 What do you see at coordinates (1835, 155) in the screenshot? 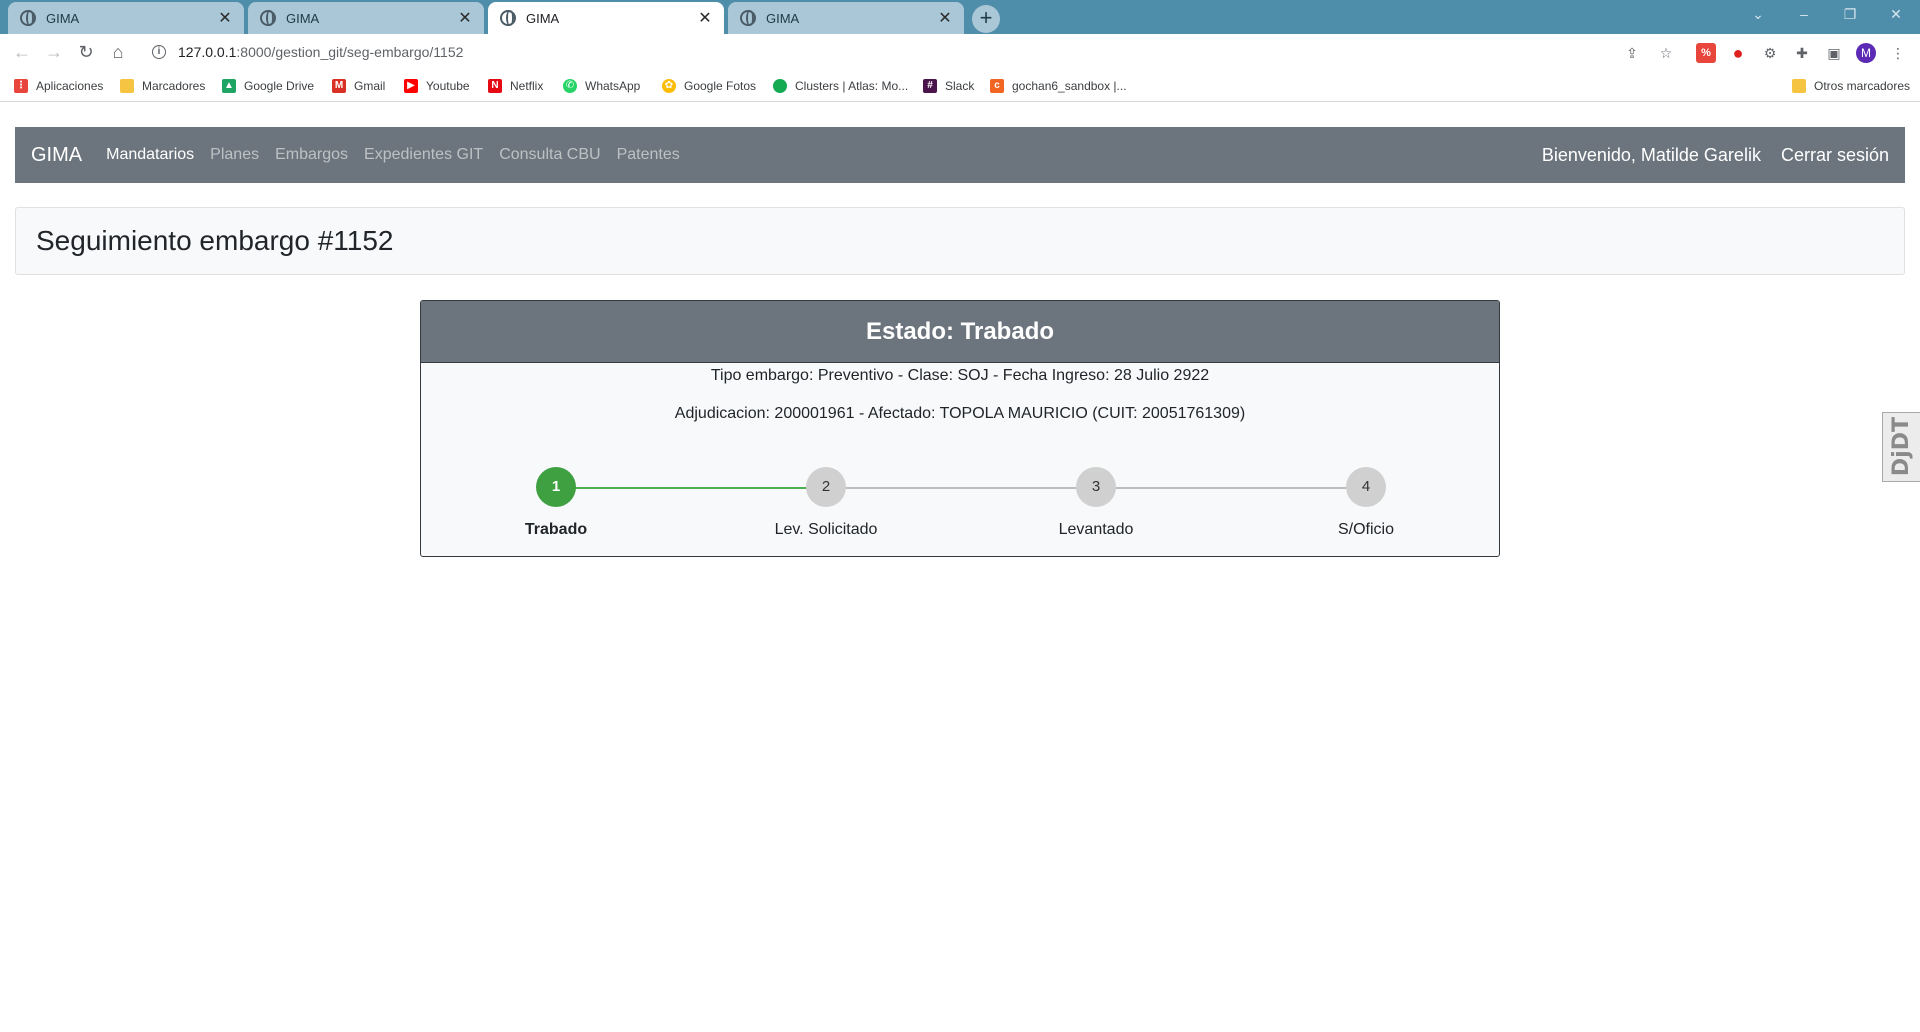
I see `logout-link: Cerrar sesión` at bounding box center [1835, 155].